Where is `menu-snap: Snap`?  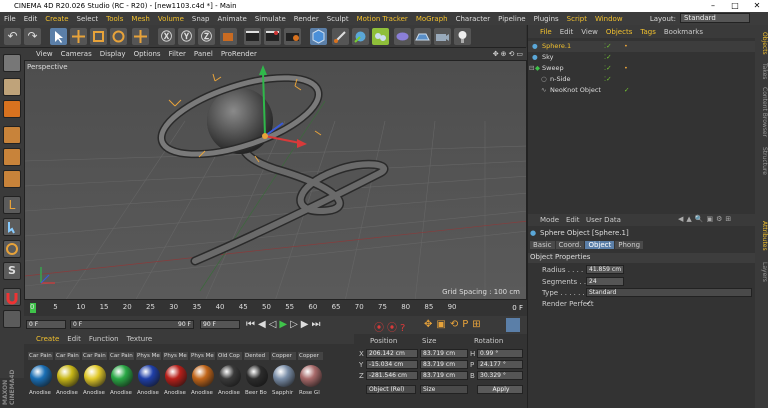
menu-snap: Snap is located at coordinates (201, 19).